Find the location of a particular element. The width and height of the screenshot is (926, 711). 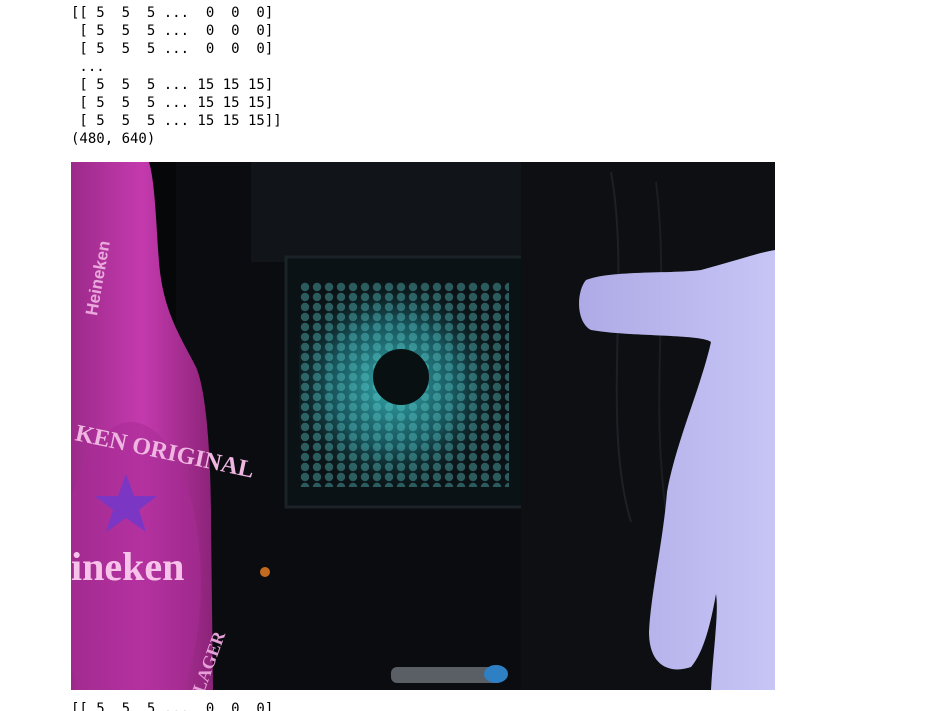

array-line: [ 5 5 5 ... 15 15 15]] is located at coordinates (176, 121).